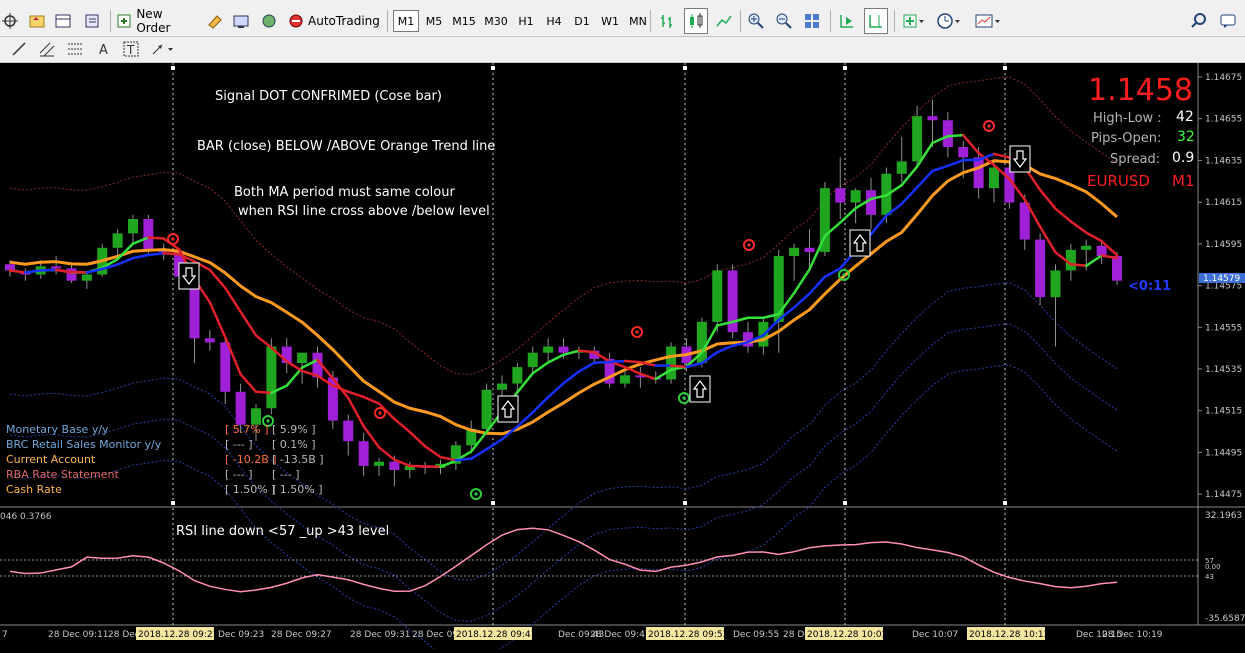 This screenshot has height=653, width=1245. What do you see at coordinates (582, 21) in the screenshot?
I see `timeframe-d1-button: D1` at bounding box center [582, 21].